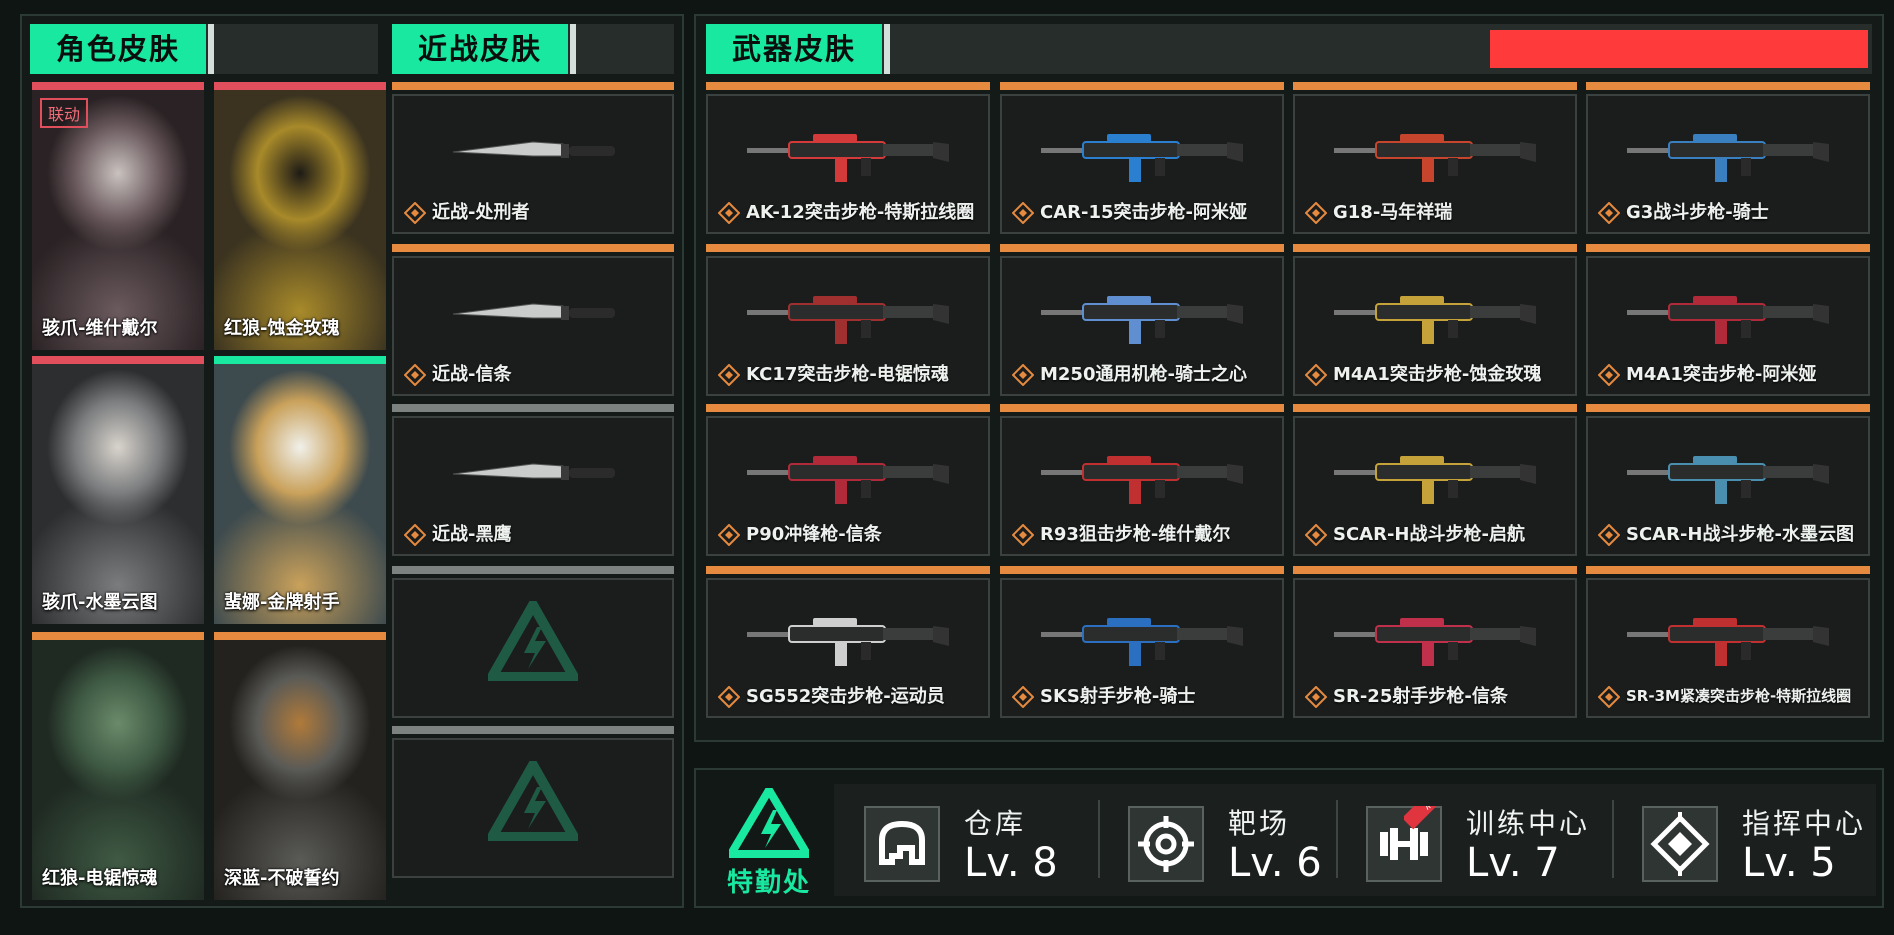 This screenshot has width=1894, height=935. I want to click on facility-2: 靶场 Lv. 6, so click(1243, 844).